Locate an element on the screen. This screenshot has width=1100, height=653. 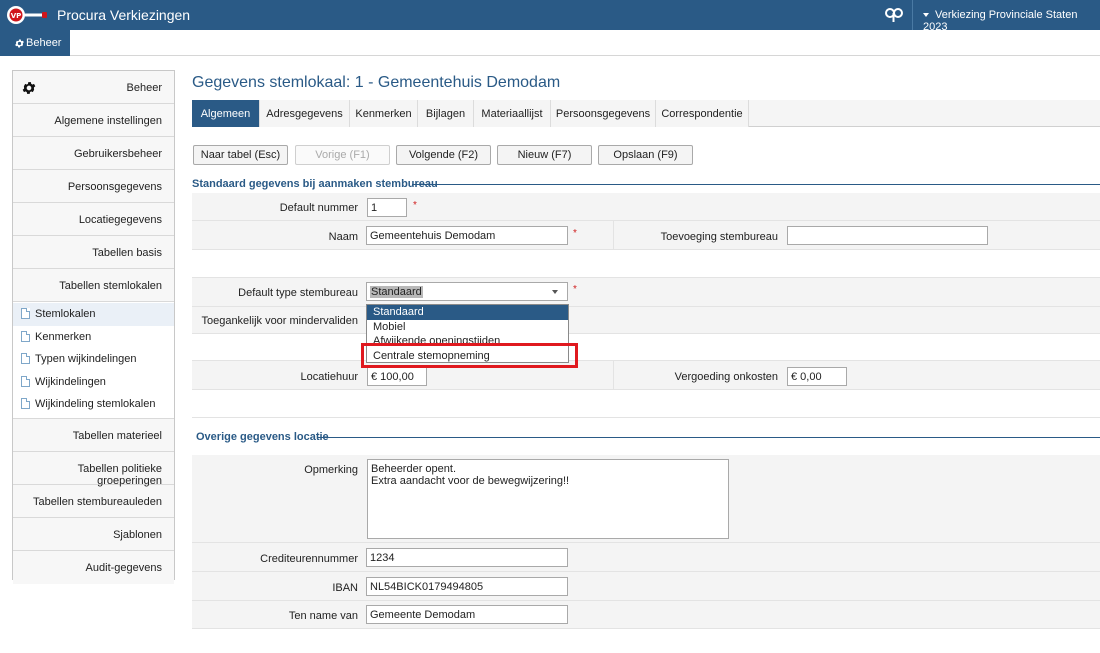
toevoeging-label: Toevoeging stembureau is located at coordinates (719, 237).